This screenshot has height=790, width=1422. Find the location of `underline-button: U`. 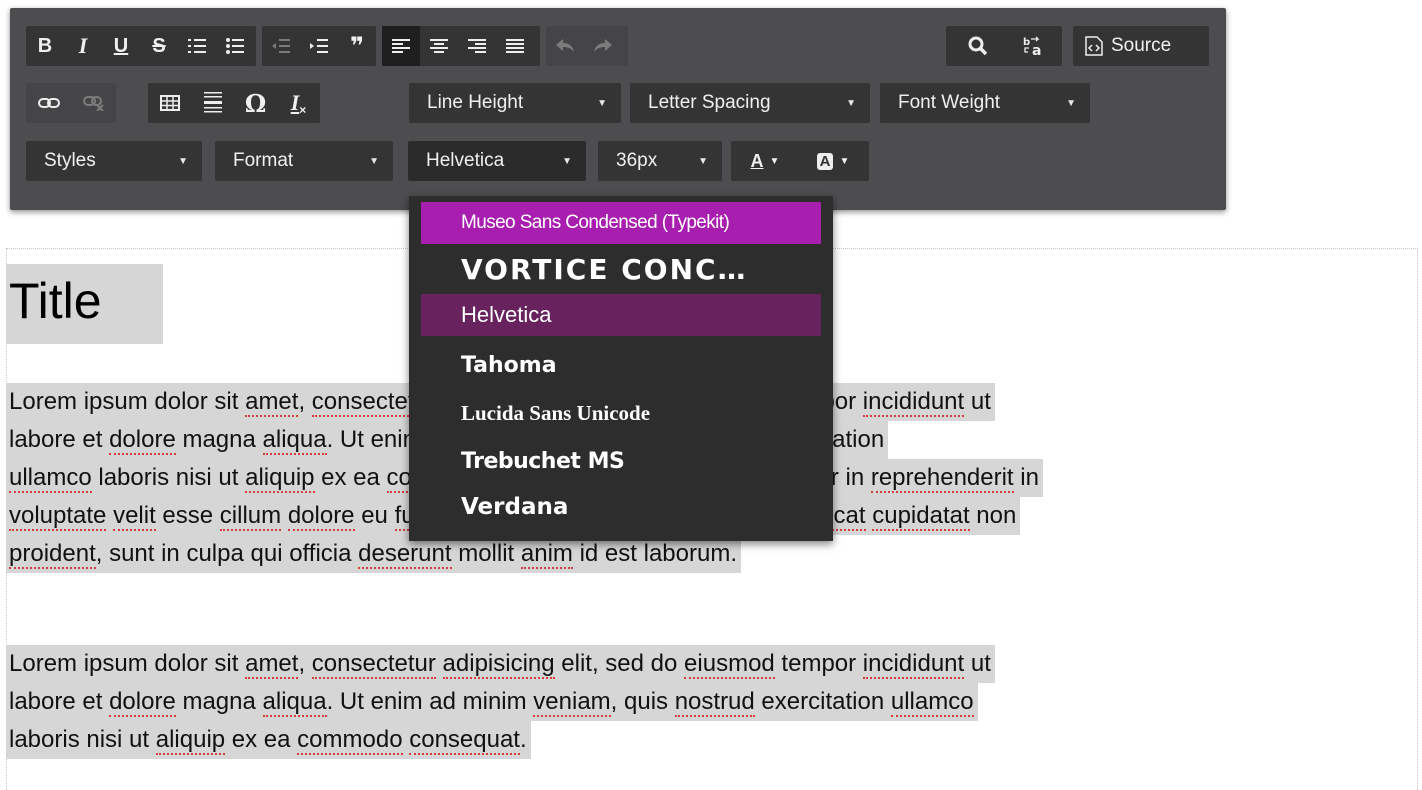

underline-button: U is located at coordinates (121, 46).